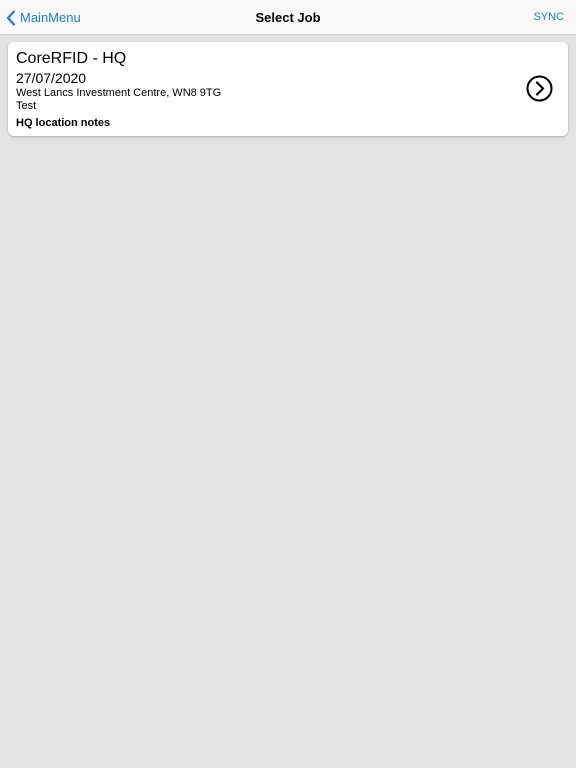 The width and height of the screenshot is (576, 768). I want to click on page-title: Select Job, so click(288, 17).